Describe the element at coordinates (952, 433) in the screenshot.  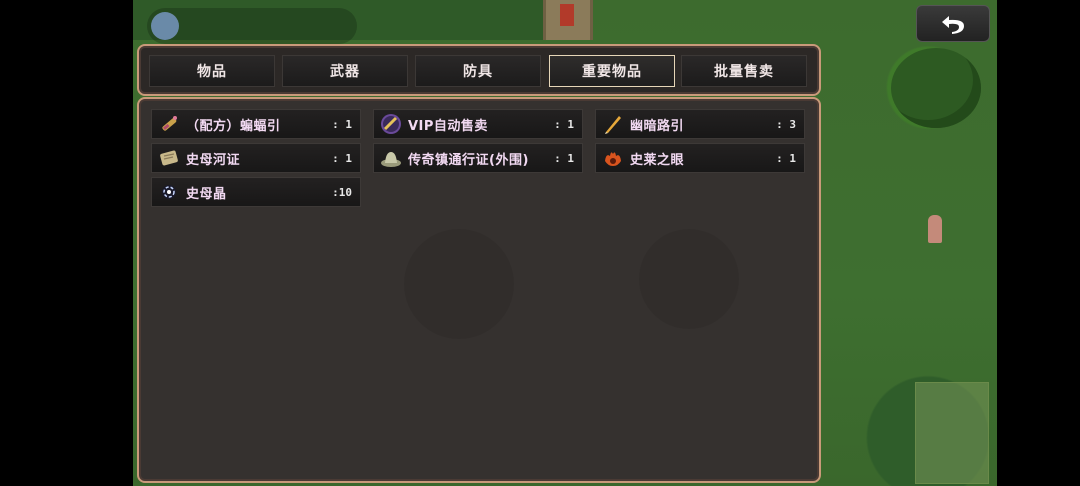
I see `side-menu-panel` at that location.